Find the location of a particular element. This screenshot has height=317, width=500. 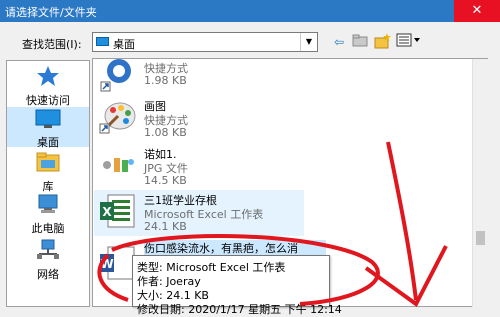

place-libraries: 库 is located at coordinates (48, 171).